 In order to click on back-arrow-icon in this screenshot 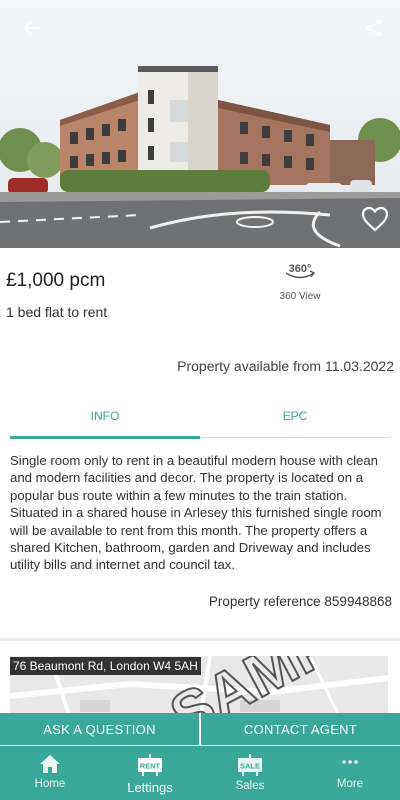, I will do `click(32, 28)`.